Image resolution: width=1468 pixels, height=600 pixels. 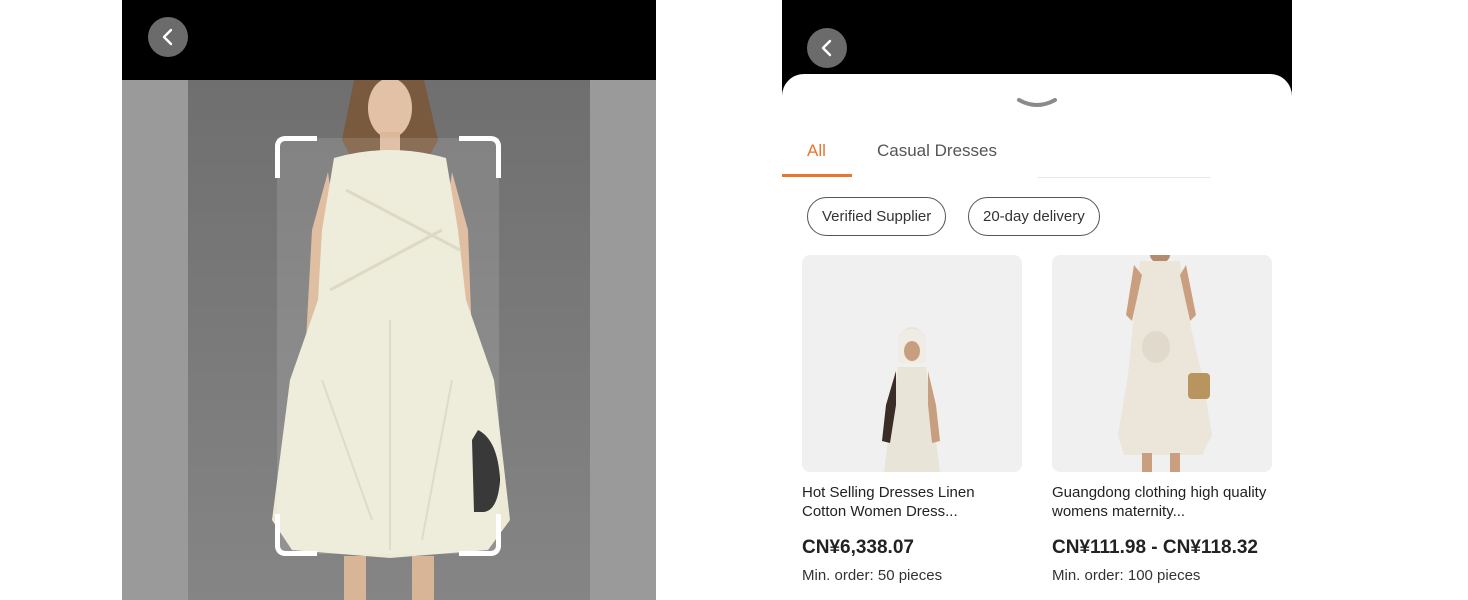 What do you see at coordinates (816, 150) in the screenshot?
I see `tab-label: All` at bounding box center [816, 150].